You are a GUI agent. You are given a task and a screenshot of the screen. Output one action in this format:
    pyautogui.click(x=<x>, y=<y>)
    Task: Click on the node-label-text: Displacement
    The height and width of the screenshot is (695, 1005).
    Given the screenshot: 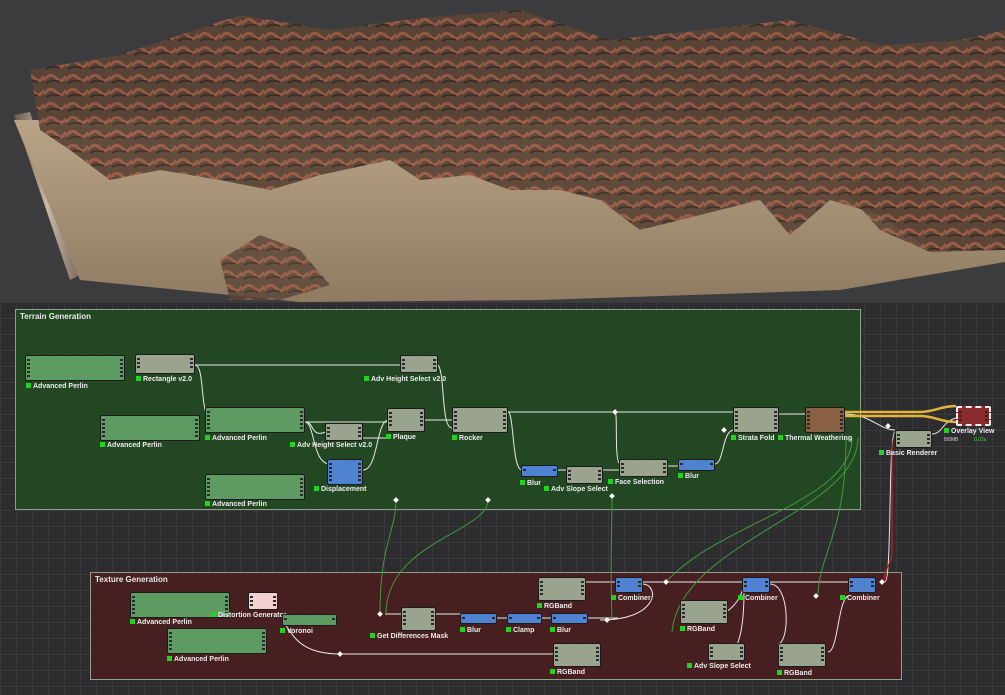 What is the action you would take?
    pyautogui.click(x=344, y=489)
    